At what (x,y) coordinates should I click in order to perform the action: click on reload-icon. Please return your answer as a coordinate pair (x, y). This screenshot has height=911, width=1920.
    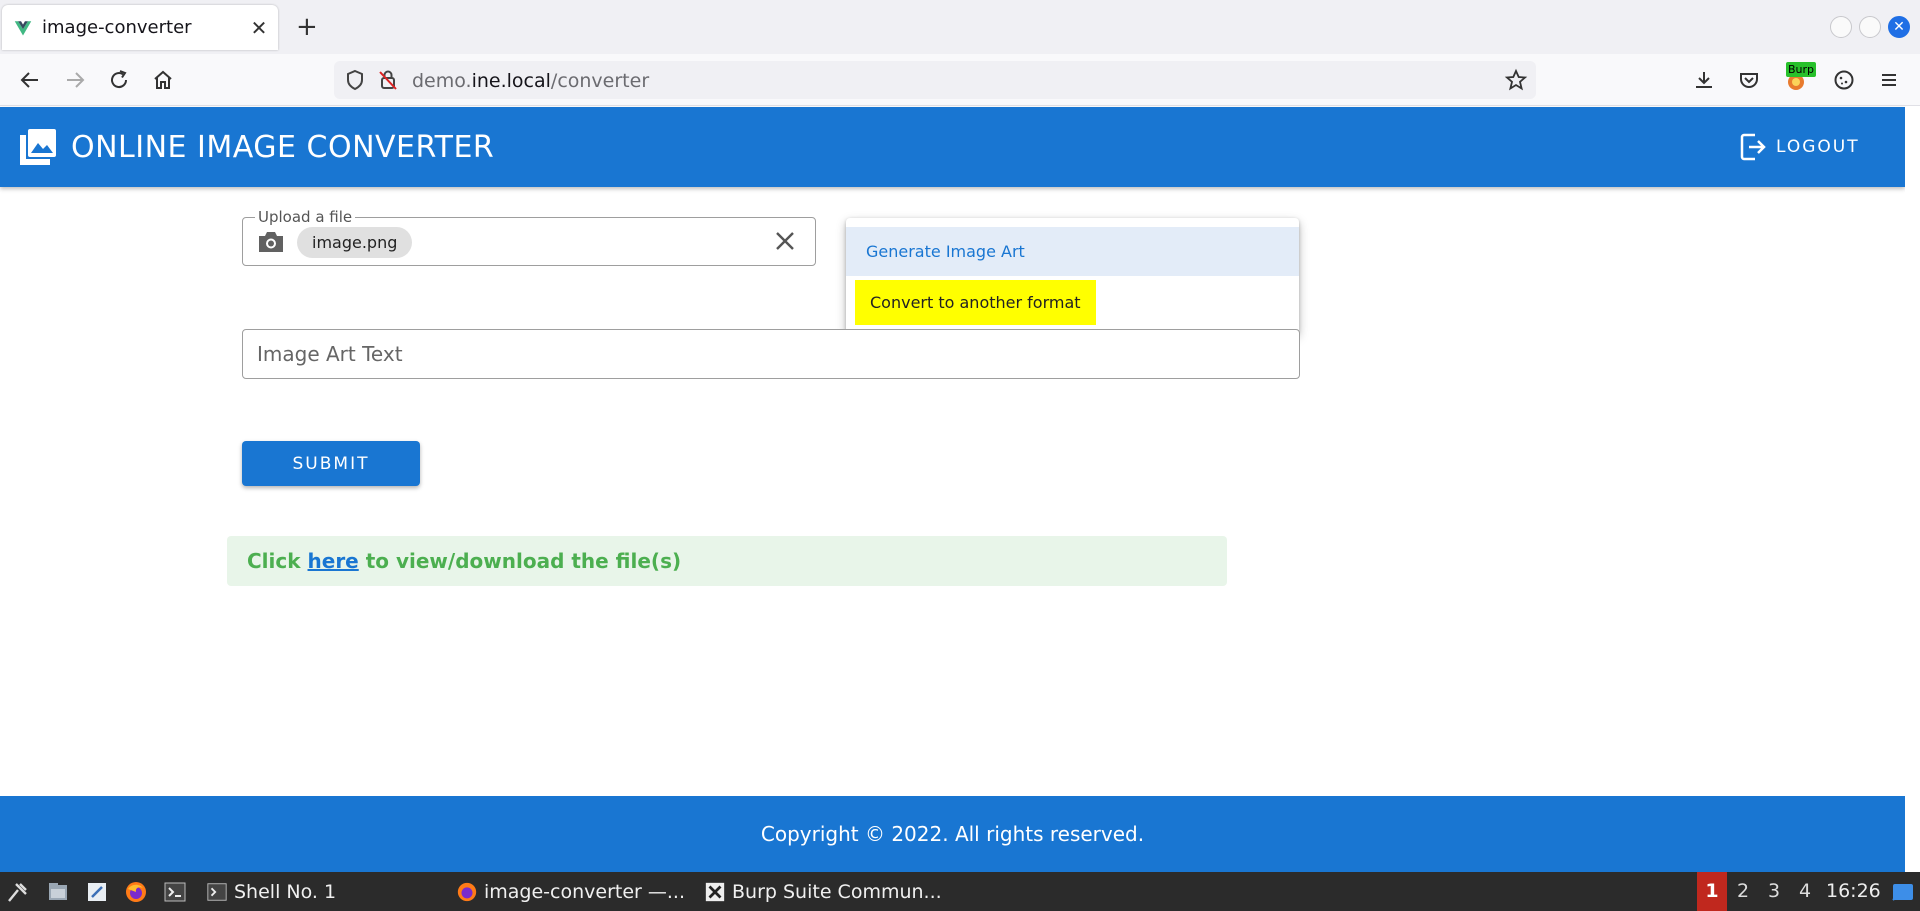
    Looking at the image, I should click on (119, 80).